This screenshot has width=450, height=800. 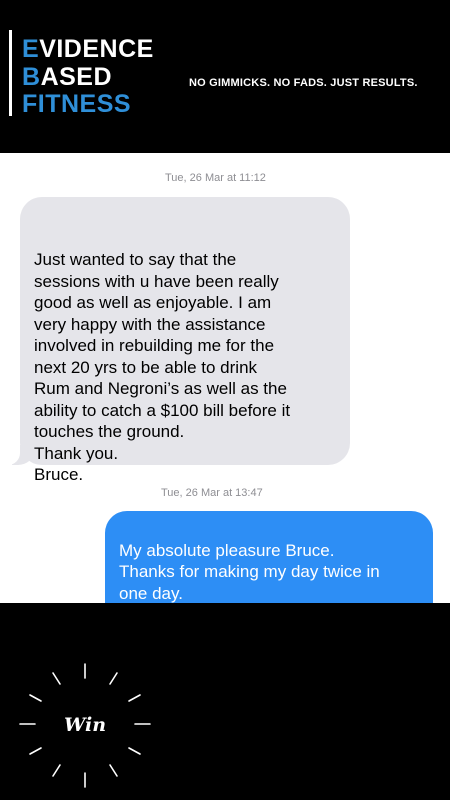 What do you see at coordinates (10, 73) in the screenshot?
I see `logo-bar` at bounding box center [10, 73].